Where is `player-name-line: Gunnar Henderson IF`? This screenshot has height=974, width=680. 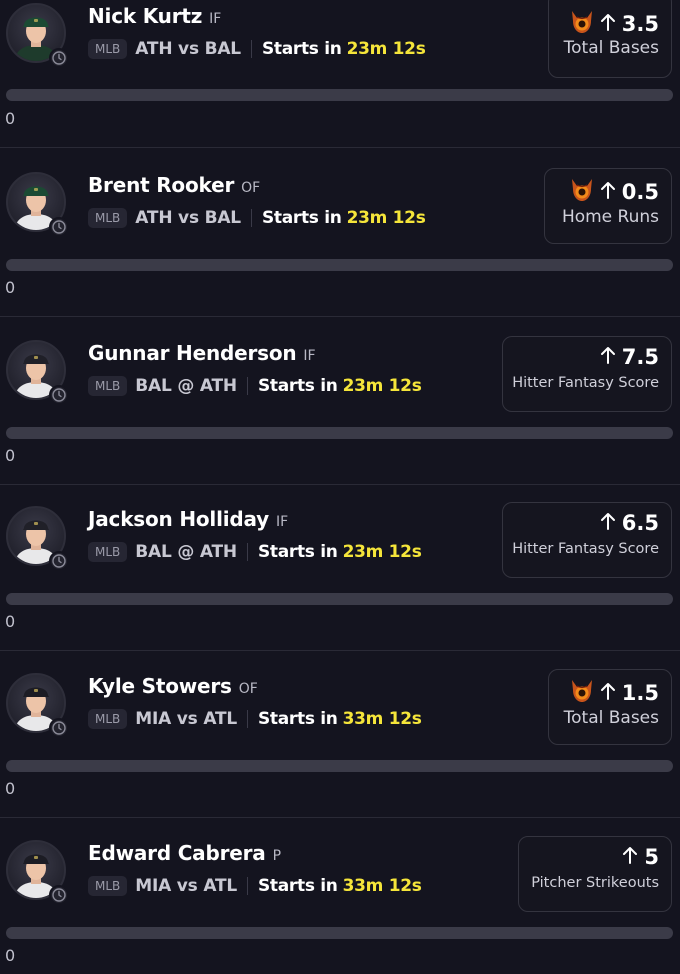 player-name-line: Gunnar Henderson IF is located at coordinates (202, 353).